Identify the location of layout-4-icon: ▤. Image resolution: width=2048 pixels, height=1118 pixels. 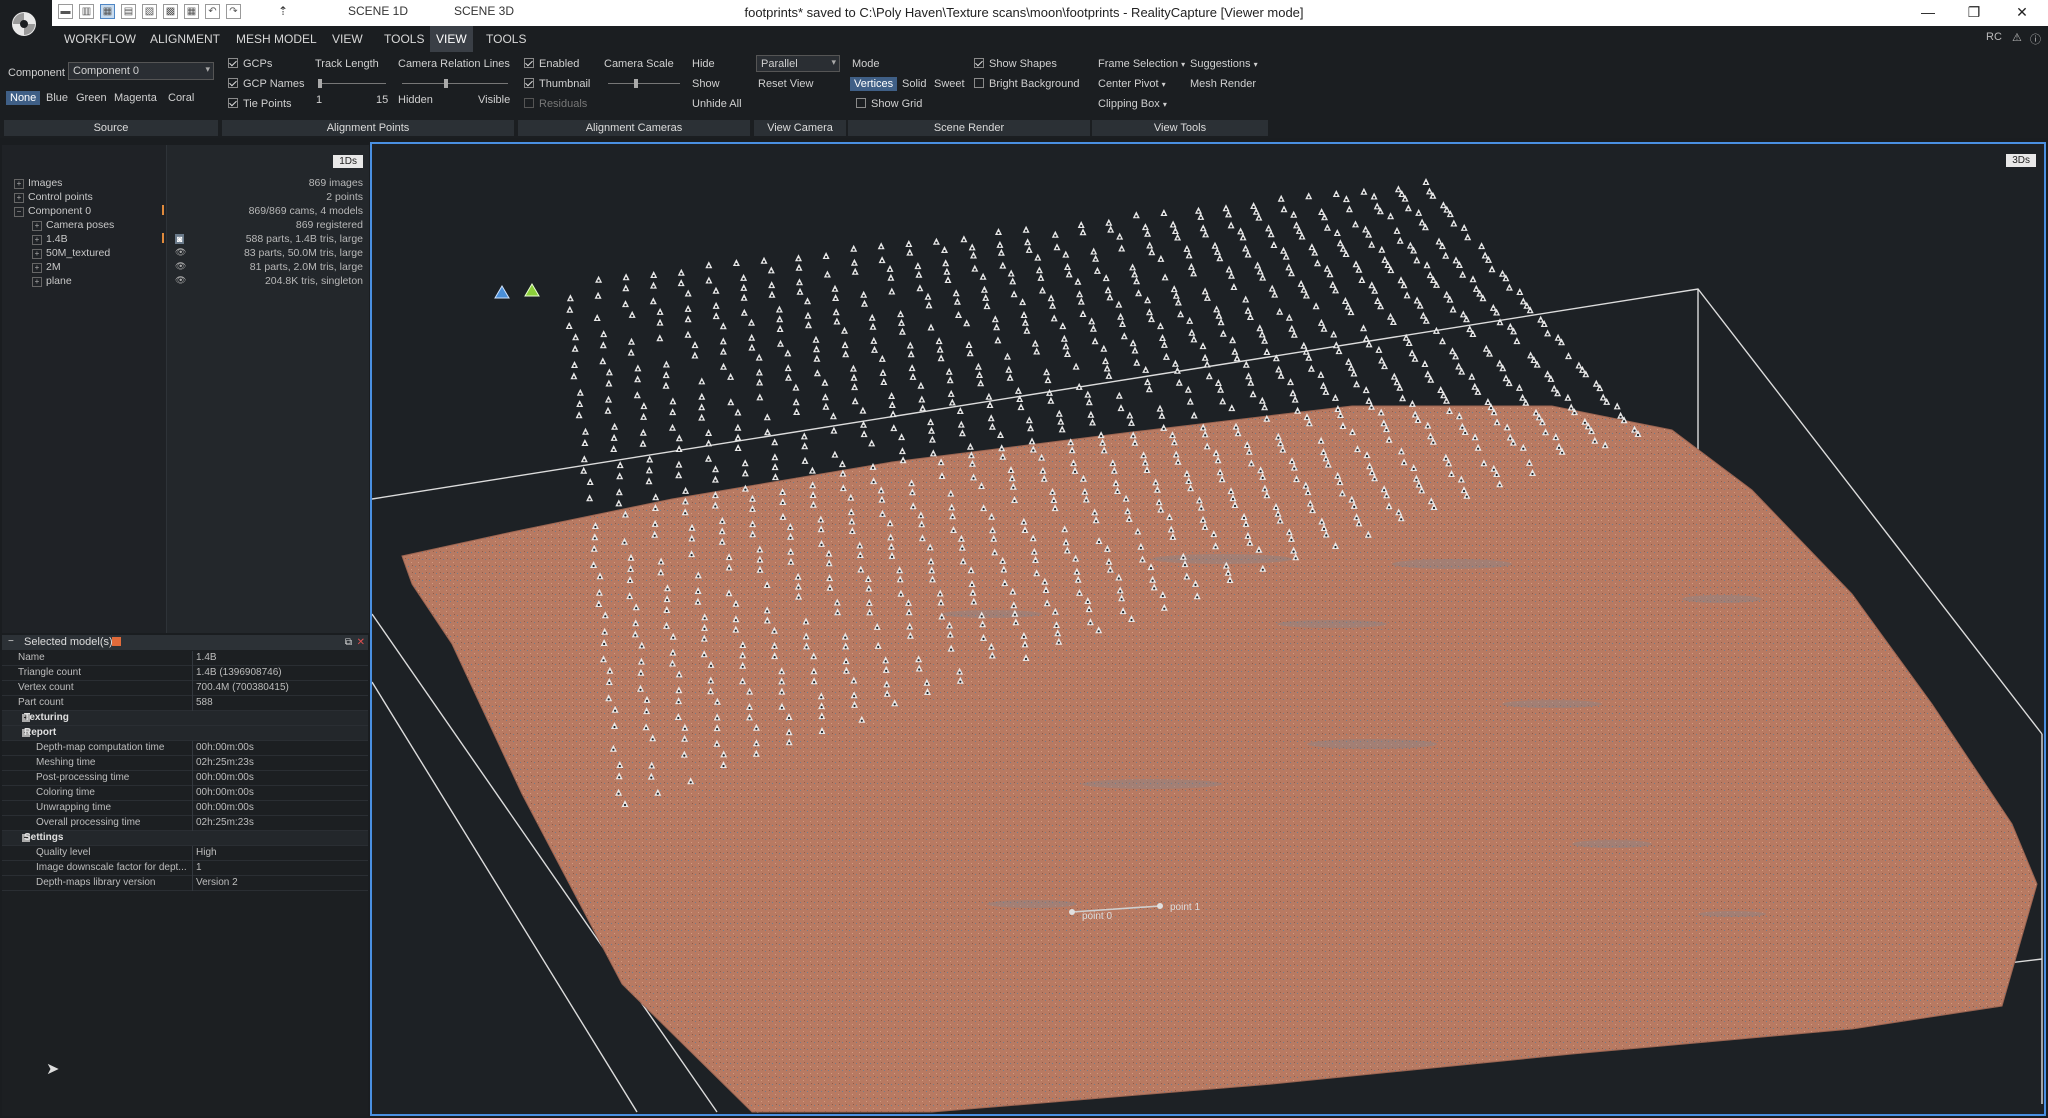
(128, 11).